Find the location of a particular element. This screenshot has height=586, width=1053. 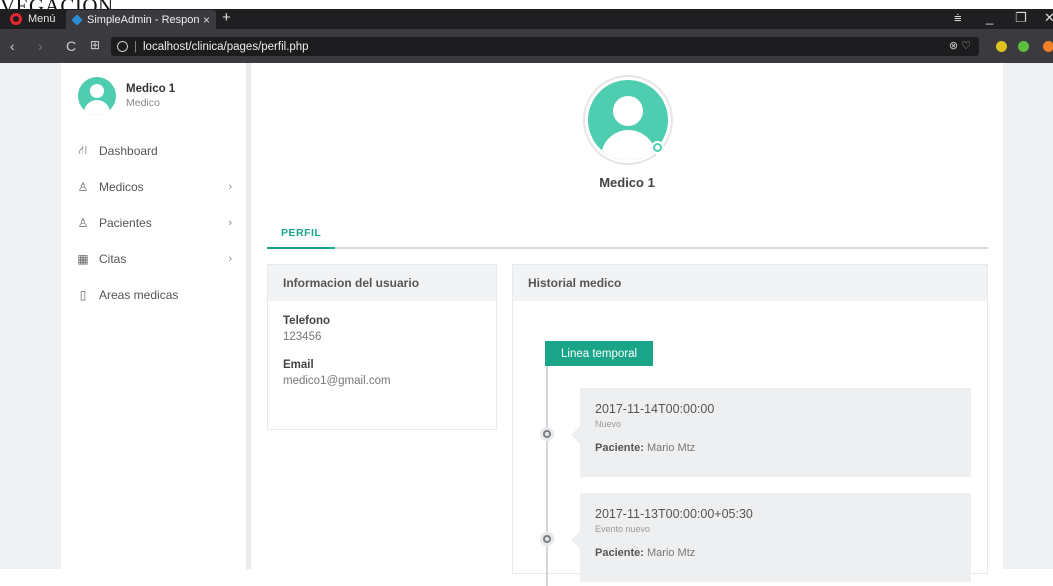

sidebar-item-dashboard: ⛙ Dashboard is located at coordinates (153, 151).